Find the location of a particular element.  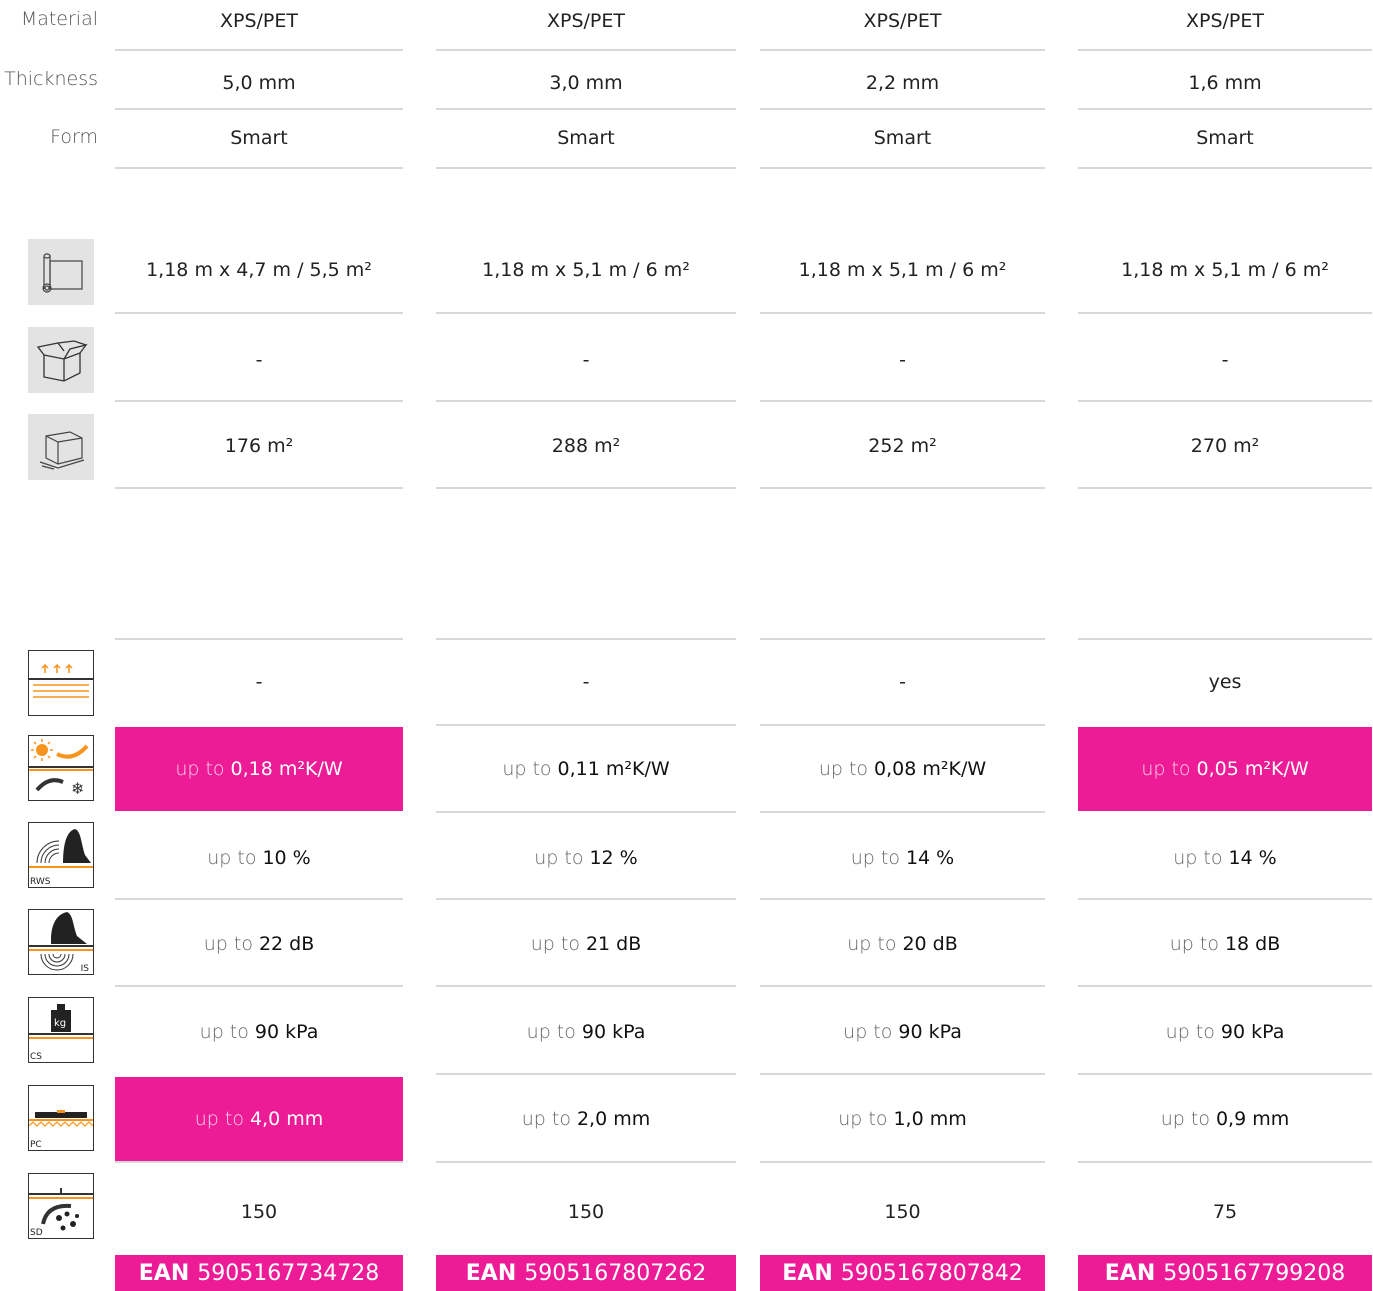

value-rws: 14 % is located at coordinates (930, 858).